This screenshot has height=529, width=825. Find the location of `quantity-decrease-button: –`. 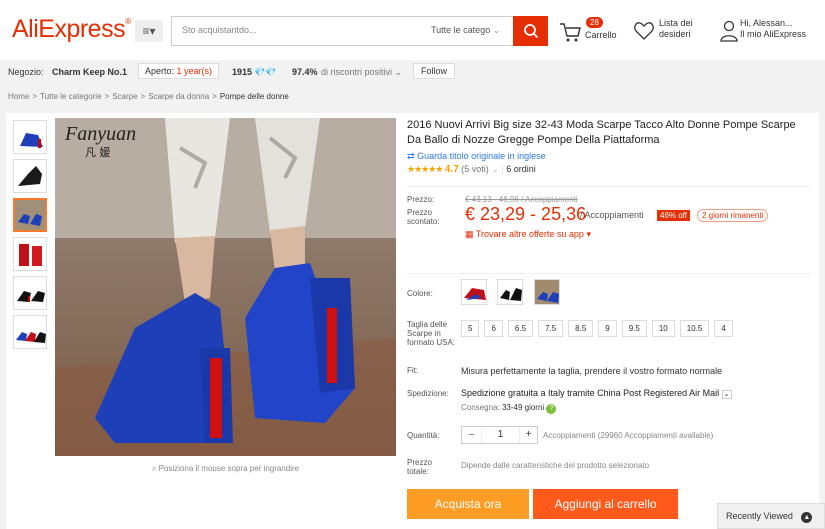

quantity-decrease-button: – is located at coordinates (472, 435).